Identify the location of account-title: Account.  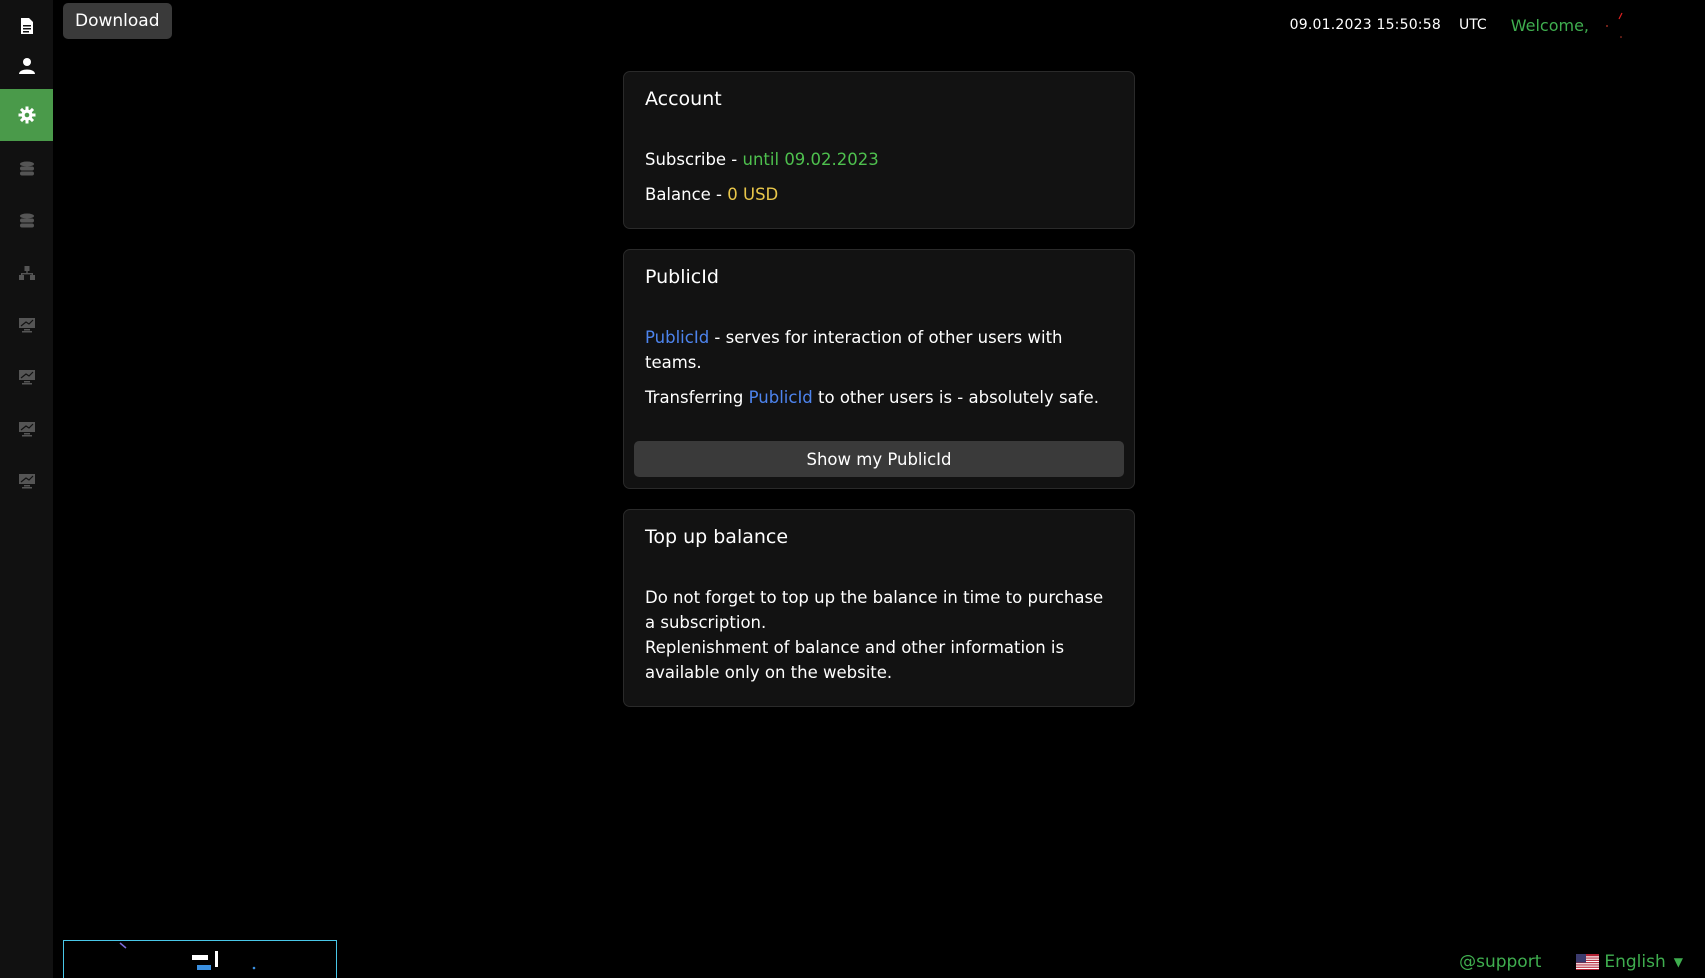
(683, 99).